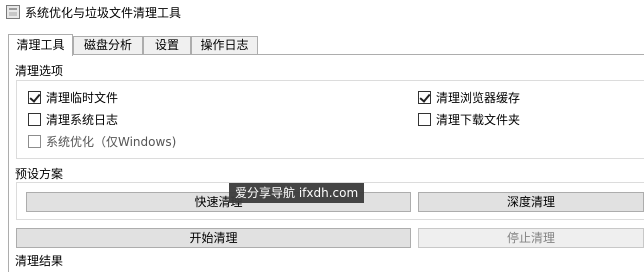  I want to click on clean-system-logs-checkbox: 清理系统日志, so click(73, 119).